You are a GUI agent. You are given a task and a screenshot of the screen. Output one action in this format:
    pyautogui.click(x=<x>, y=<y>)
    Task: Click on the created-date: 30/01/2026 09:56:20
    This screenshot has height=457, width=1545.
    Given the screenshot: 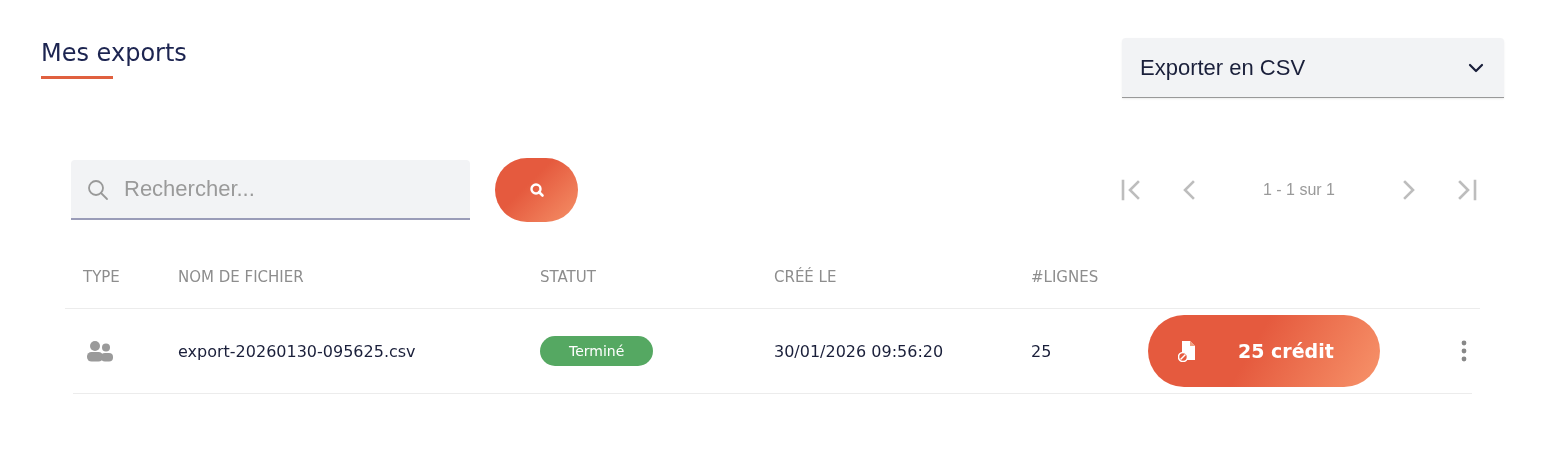 What is the action you would take?
    pyautogui.click(x=859, y=351)
    